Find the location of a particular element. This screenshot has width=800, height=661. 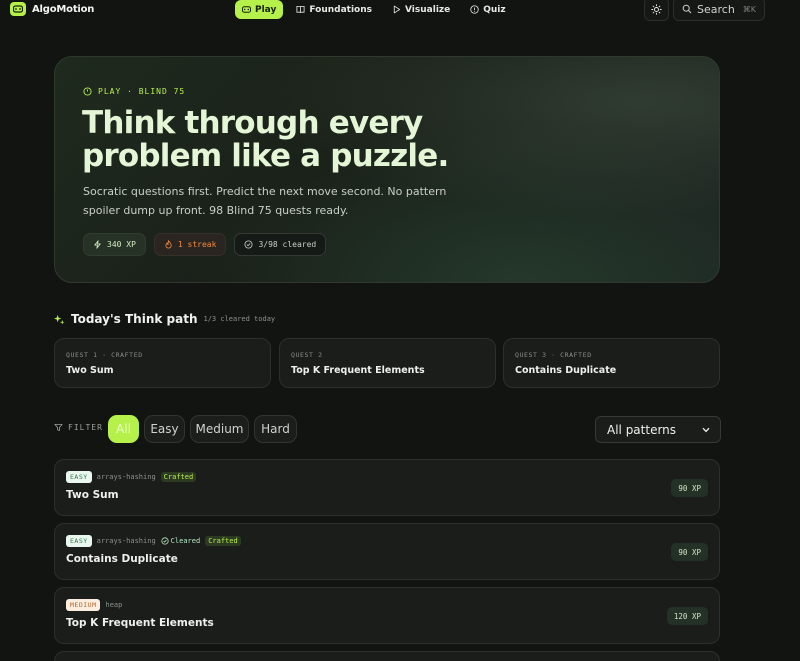

cleared-chip-label: 3/98 cleared is located at coordinates (287, 244).